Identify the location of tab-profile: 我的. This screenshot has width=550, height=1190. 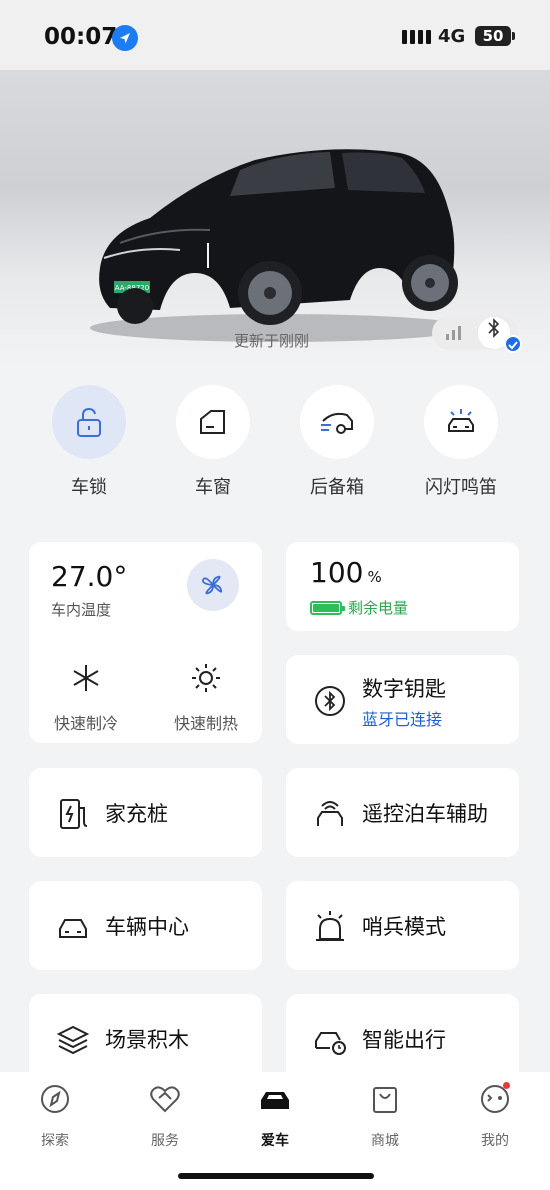
(495, 1116).